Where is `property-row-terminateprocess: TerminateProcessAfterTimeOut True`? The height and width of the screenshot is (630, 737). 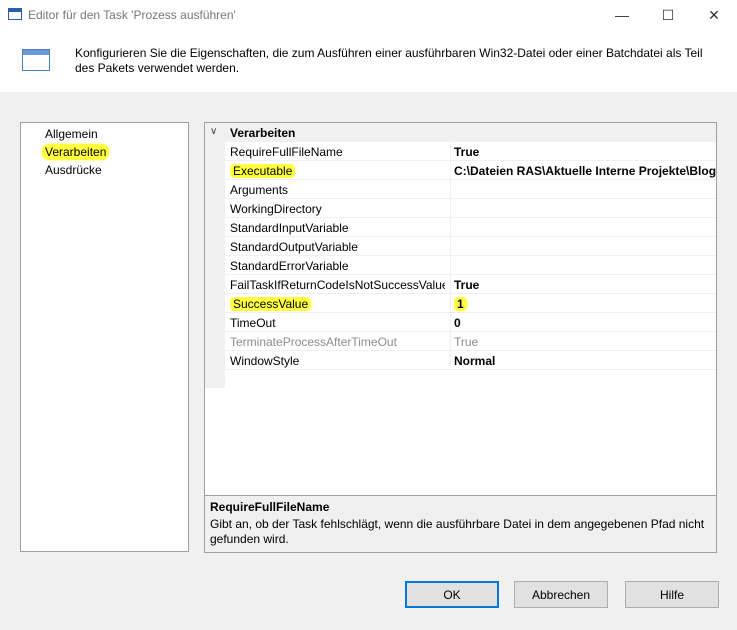 property-row-terminateprocess: TerminateProcessAfterTimeOut True is located at coordinates (470, 341).